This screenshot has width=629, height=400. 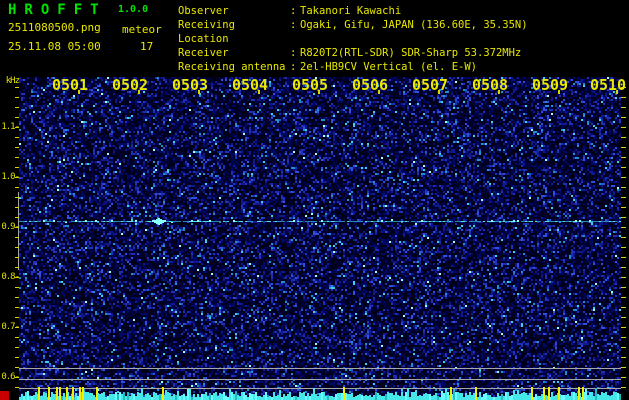 I want to click on station-row-observer: Observer : Takanori Kawachi, so click(x=353, y=11).